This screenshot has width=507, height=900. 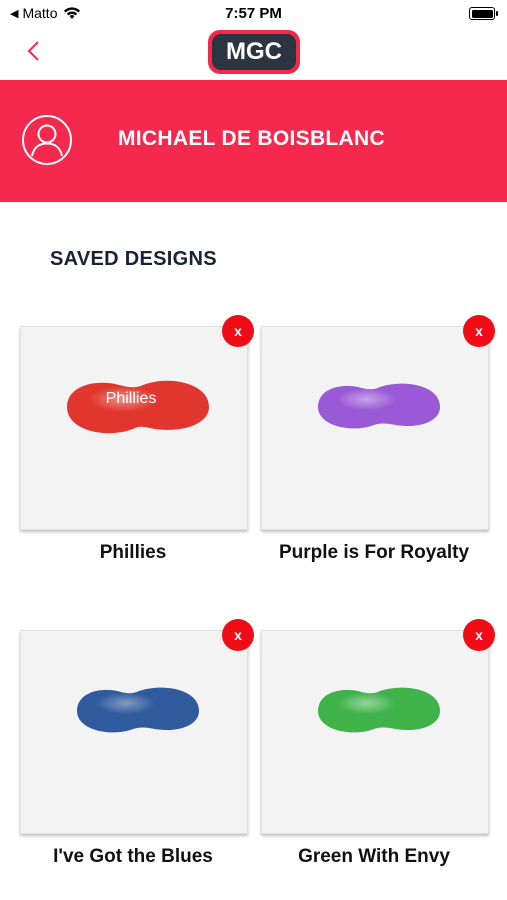 I want to click on profile-header: MICHAEL DE BOISBLANC, so click(x=253, y=141).